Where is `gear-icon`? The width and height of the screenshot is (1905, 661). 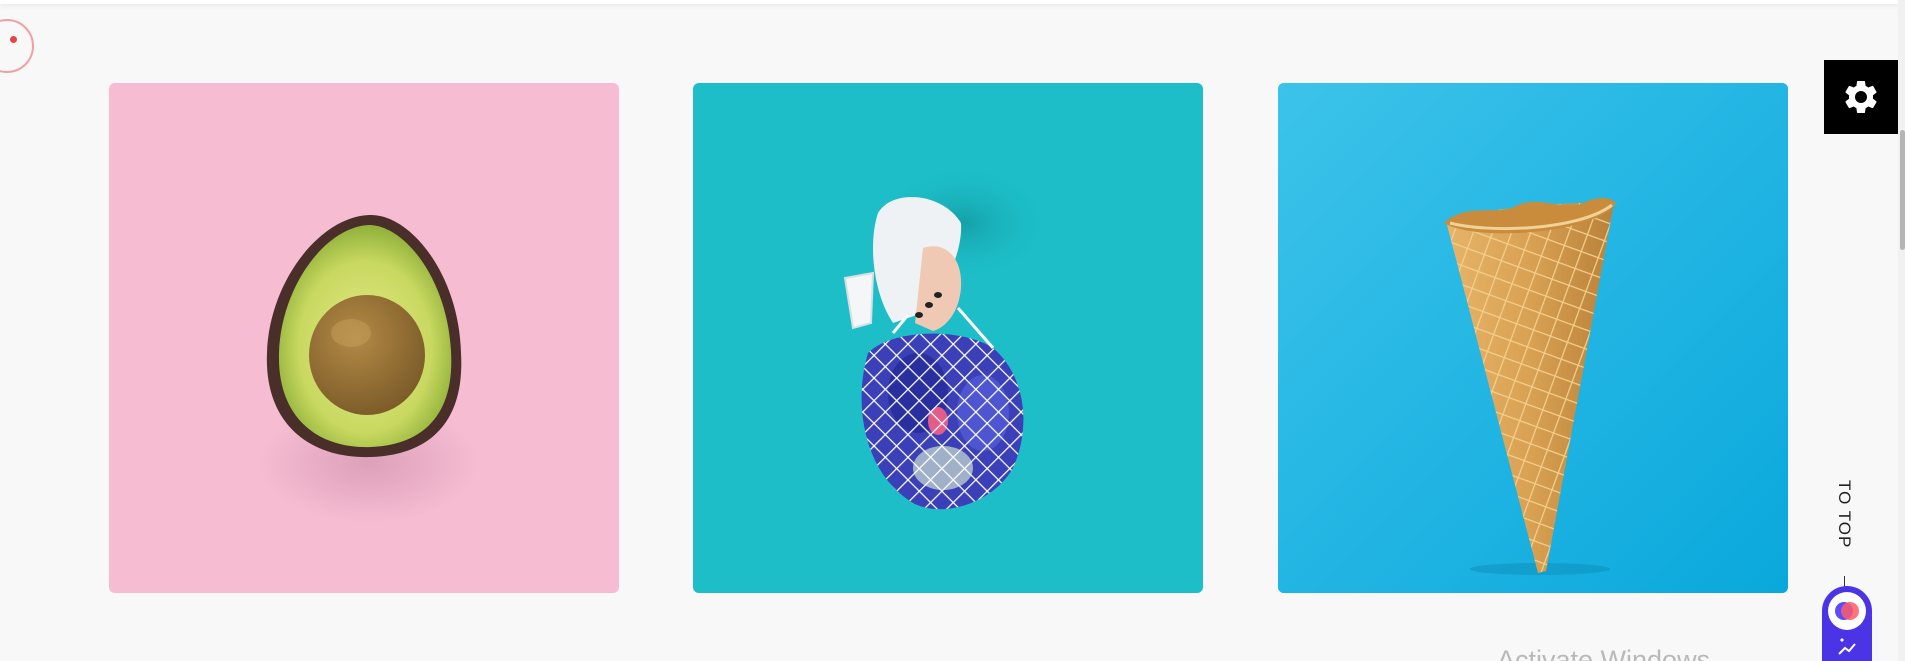 gear-icon is located at coordinates (1861, 96).